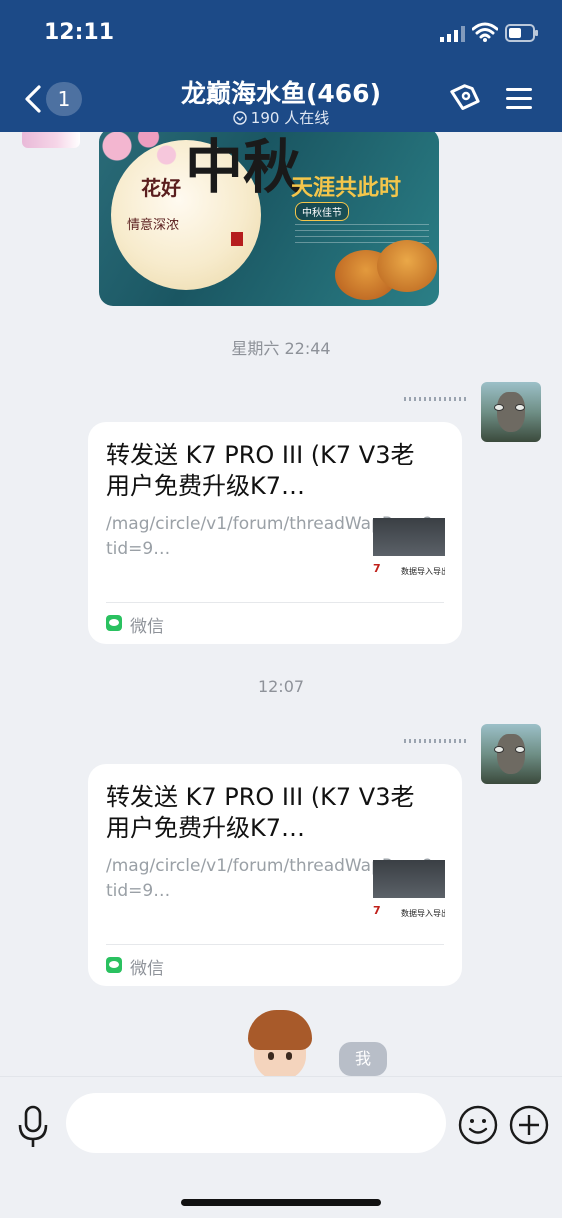 The image size is (562, 1218). I want to click on signal-icon, so click(452, 34).